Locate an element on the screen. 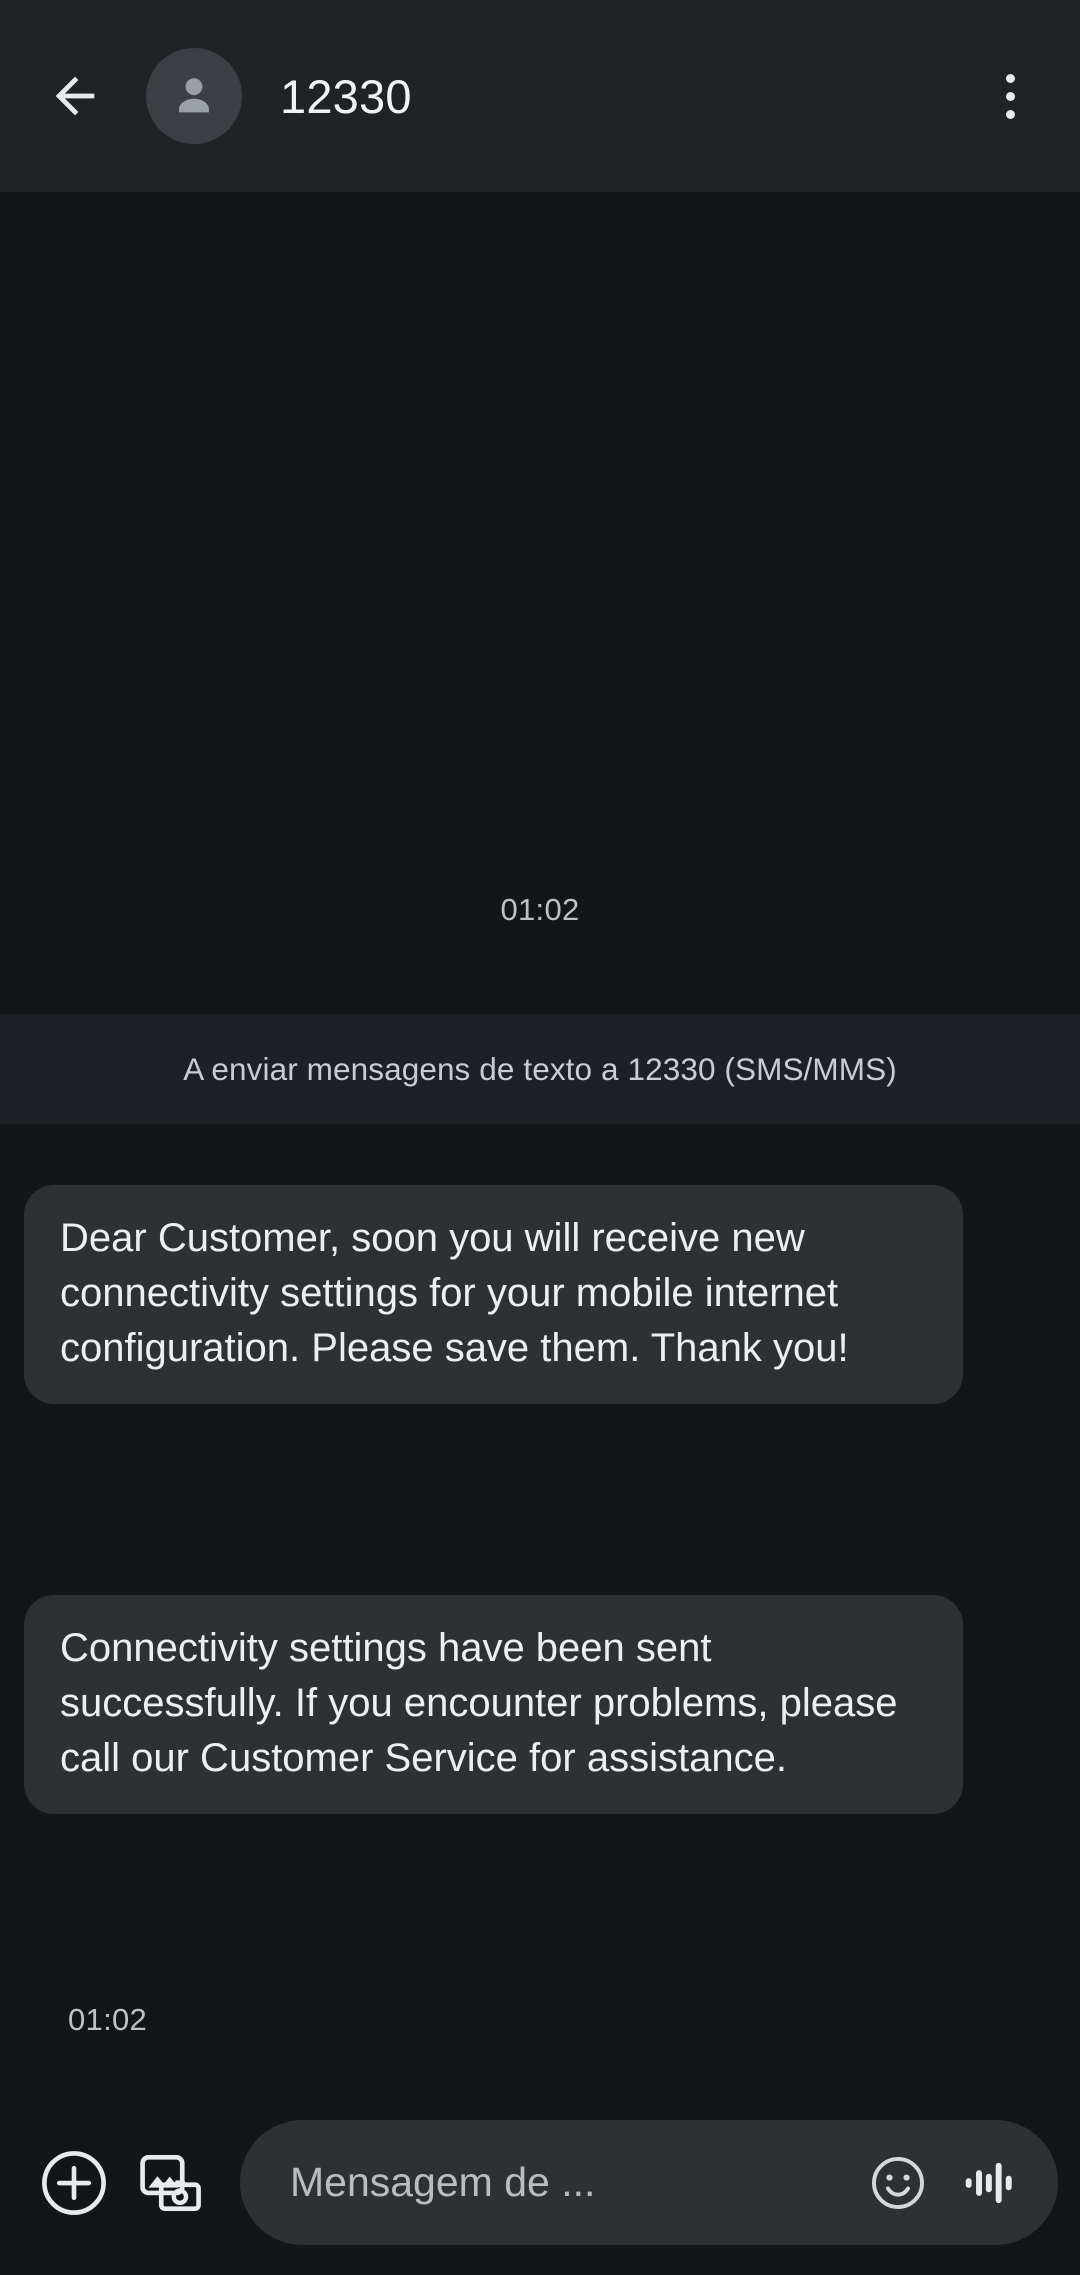 This screenshot has height=2275, width=1080. gallery-camera-icon is located at coordinates (170, 2183).